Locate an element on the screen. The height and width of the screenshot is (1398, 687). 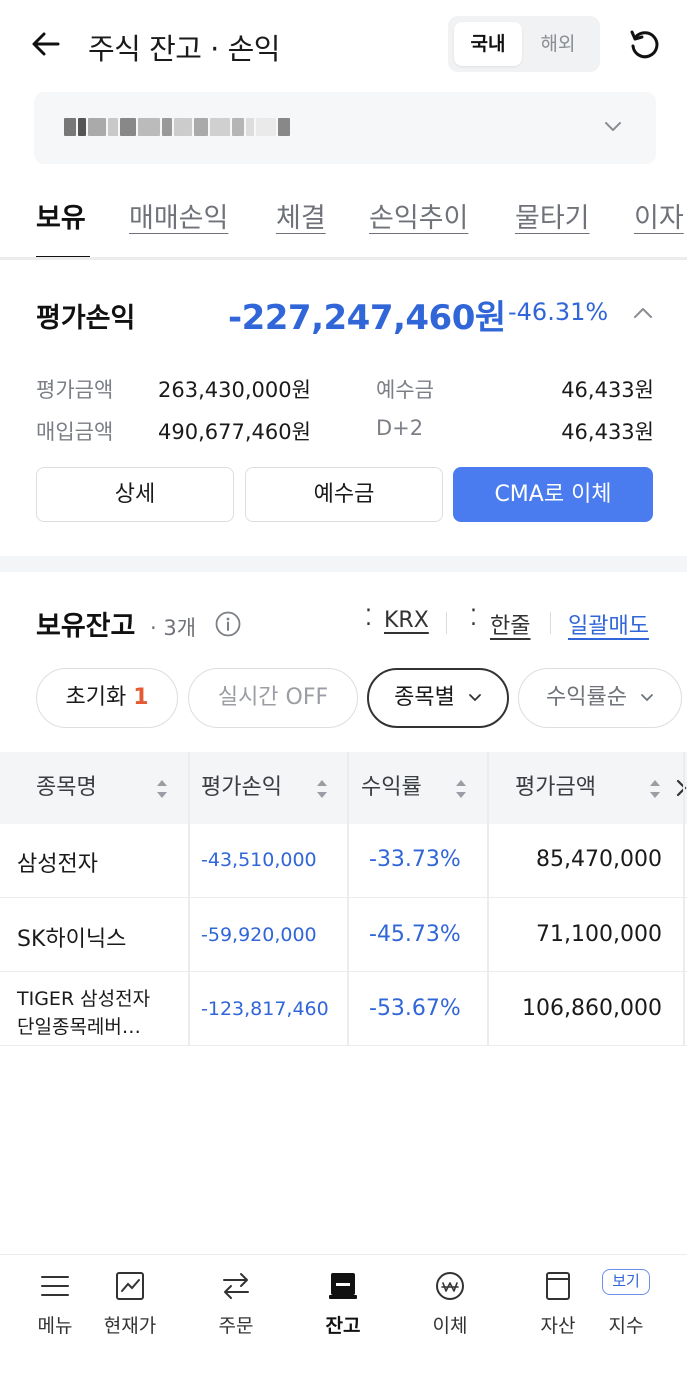
deposit-value: 46,433원 is located at coordinates (607, 390).